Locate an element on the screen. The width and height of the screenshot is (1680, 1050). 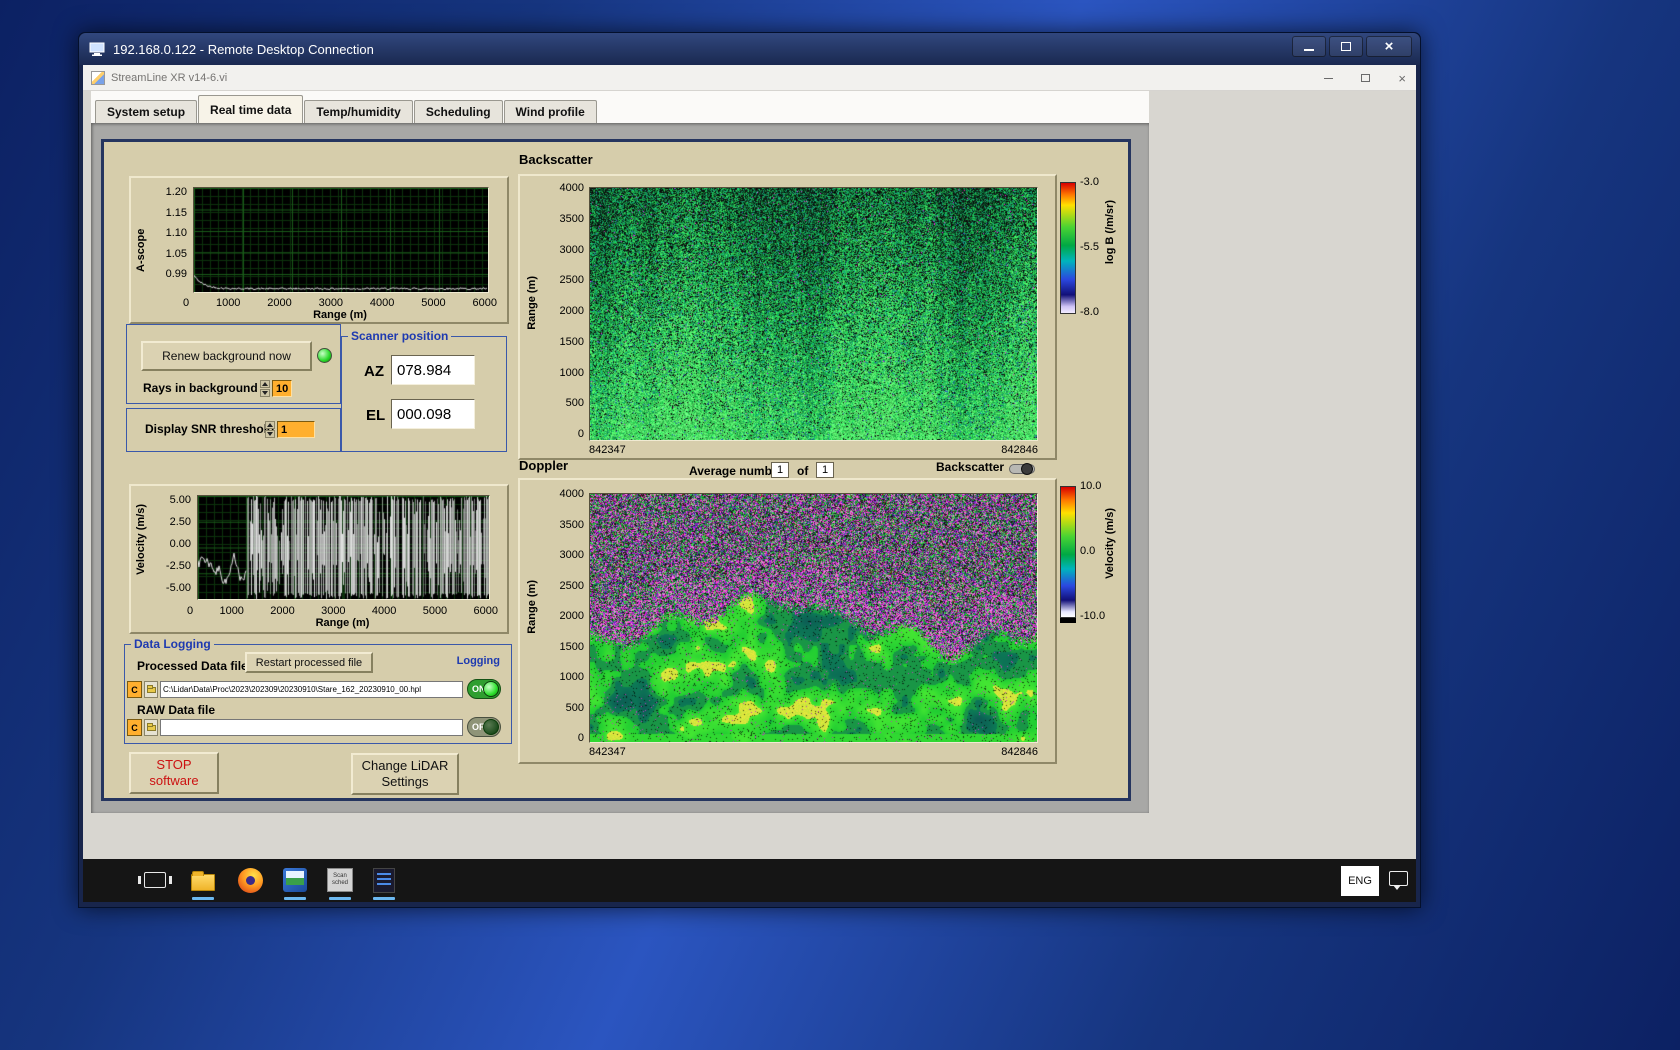
x-end: 842846 is located at coordinates (1019, 752).